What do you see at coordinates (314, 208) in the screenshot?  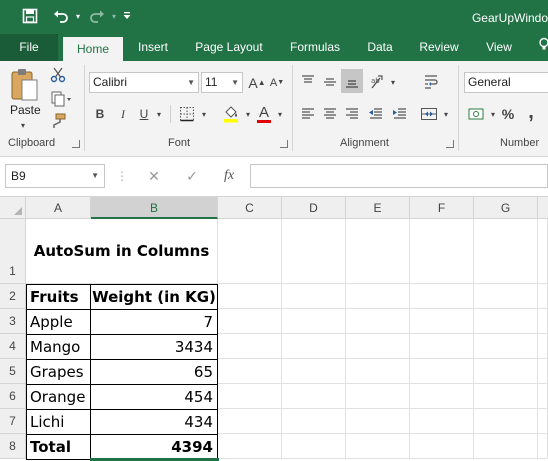 I see `column-header-d: D` at bounding box center [314, 208].